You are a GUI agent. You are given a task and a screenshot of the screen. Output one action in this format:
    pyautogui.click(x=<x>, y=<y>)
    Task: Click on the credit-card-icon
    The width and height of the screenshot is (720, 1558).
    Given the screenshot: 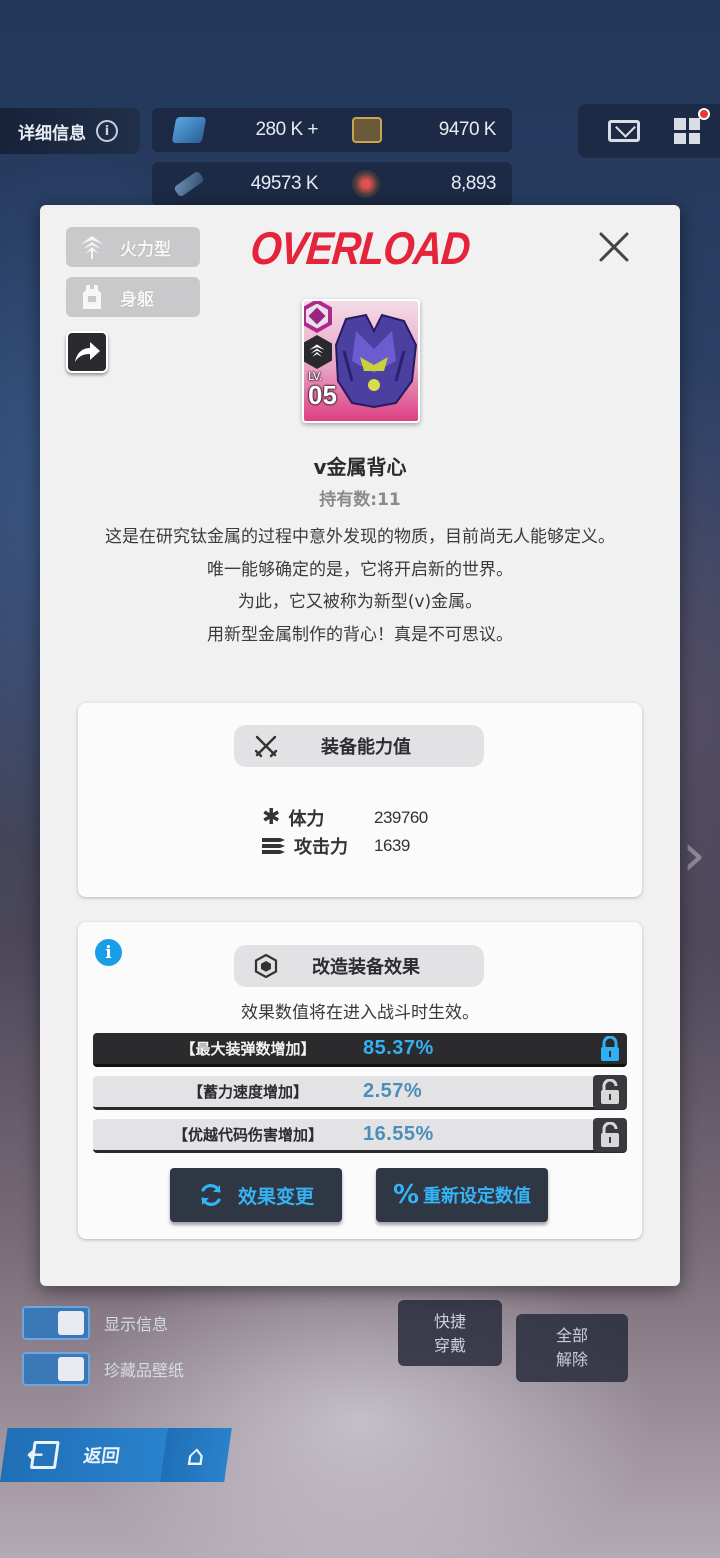 What is the action you would take?
    pyautogui.click(x=367, y=130)
    